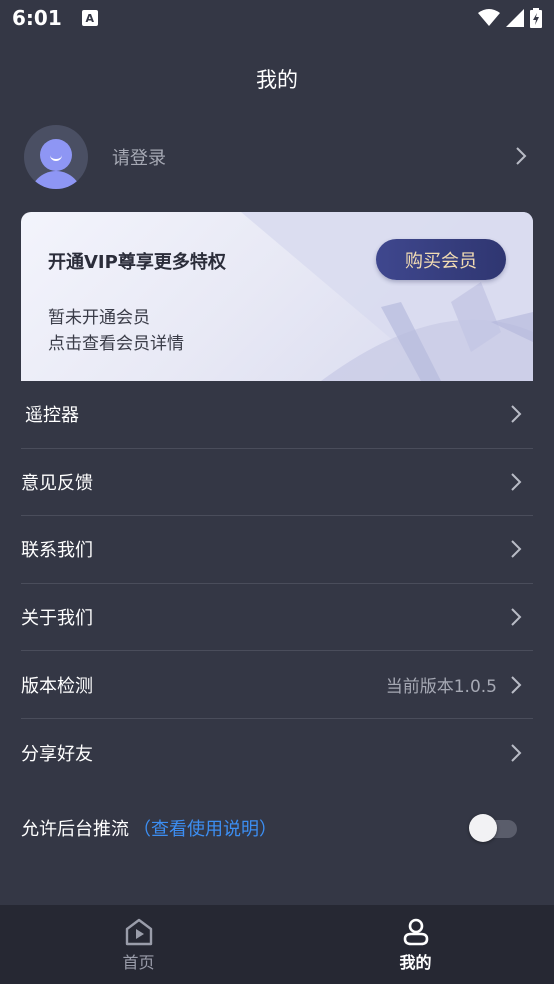 The height and width of the screenshot is (984, 554). What do you see at coordinates (116, 344) in the screenshot?
I see `vip-status-line2: 点击查看会员详情` at bounding box center [116, 344].